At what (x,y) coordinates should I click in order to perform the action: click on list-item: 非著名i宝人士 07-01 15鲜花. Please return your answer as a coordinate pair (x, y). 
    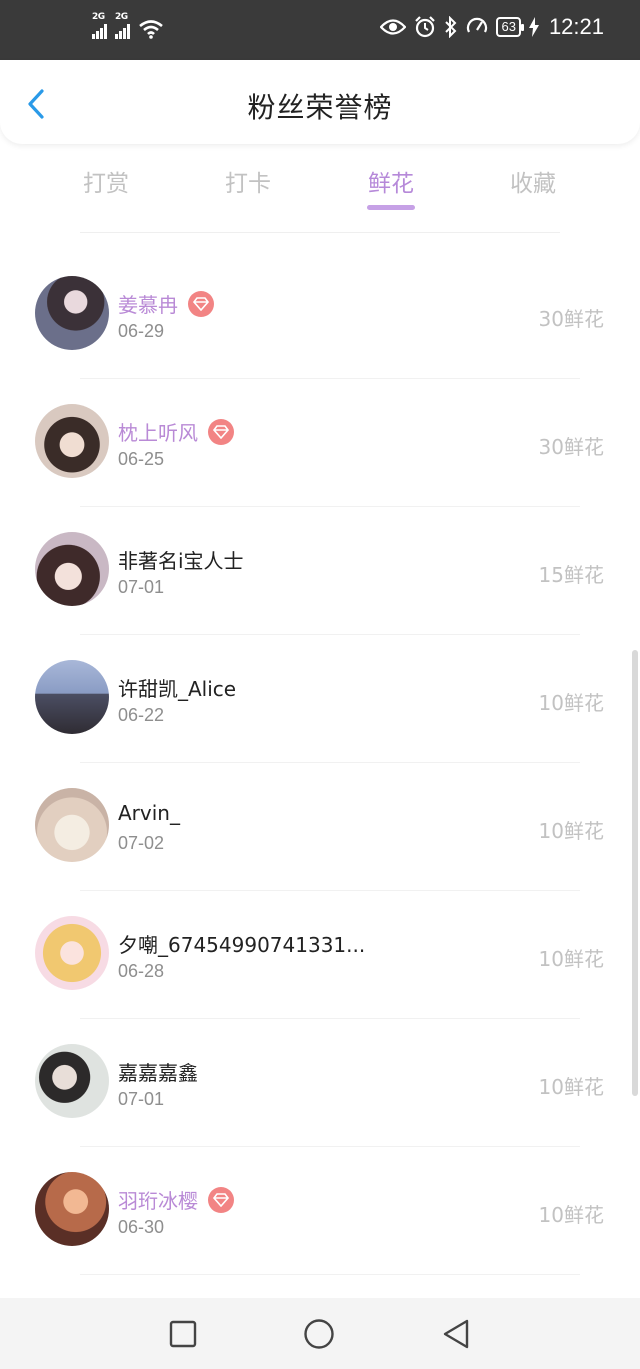
    Looking at the image, I should click on (320, 571).